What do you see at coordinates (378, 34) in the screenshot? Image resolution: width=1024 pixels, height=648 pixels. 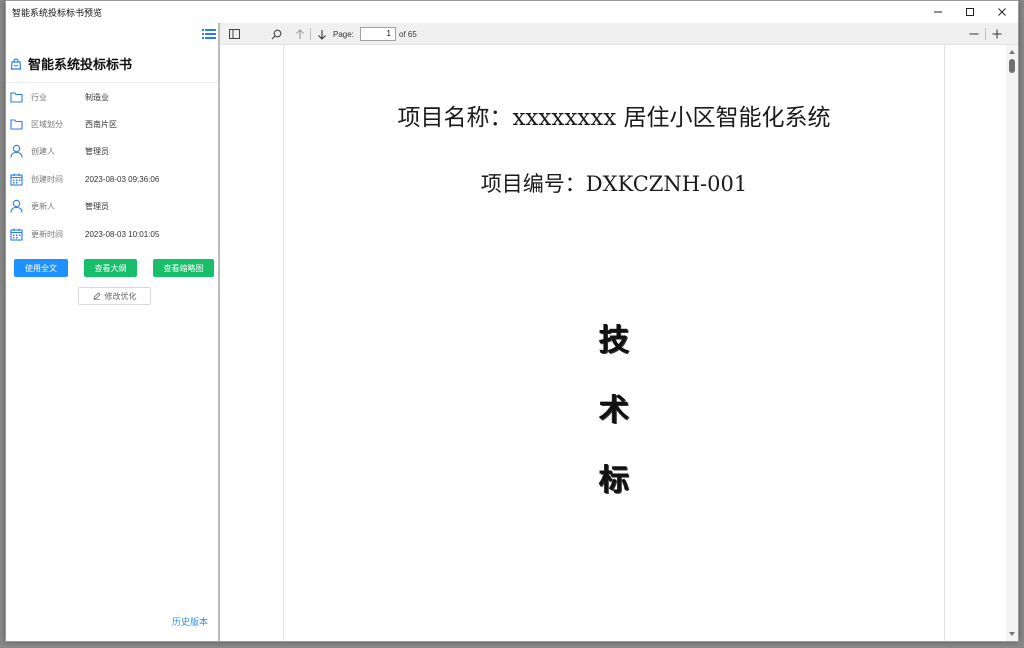 I see `page-number-input: 1` at bounding box center [378, 34].